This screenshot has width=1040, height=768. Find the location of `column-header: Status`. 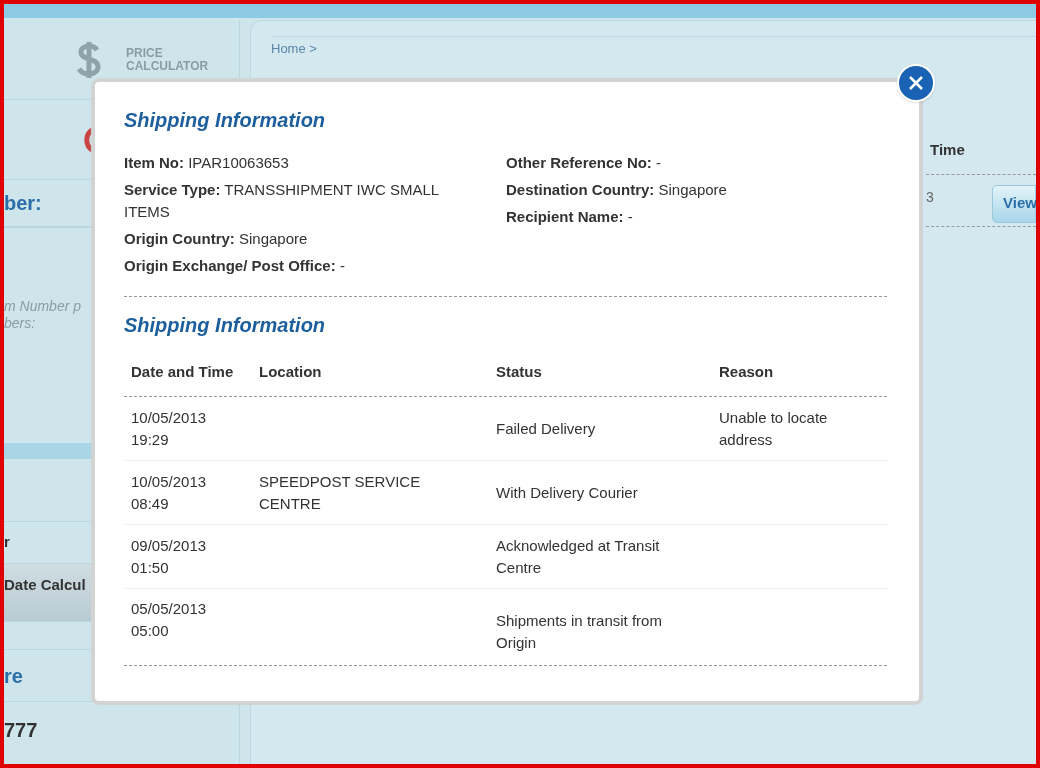

column-header: Status is located at coordinates (519, 372).